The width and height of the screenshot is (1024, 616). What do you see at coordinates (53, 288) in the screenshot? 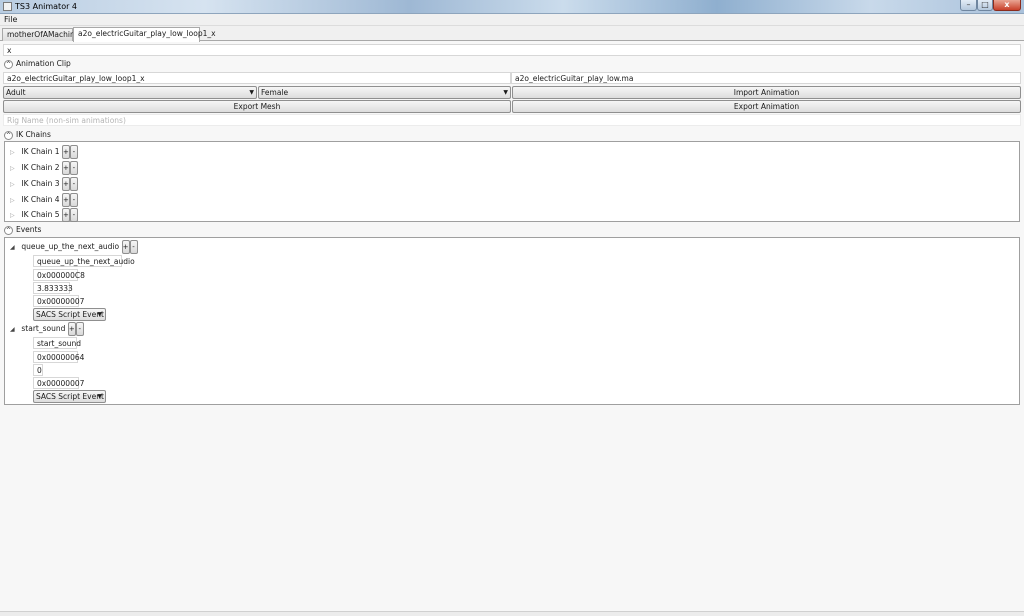
I see `event-time-field: 3.833333` at bounding box center [53, 288].